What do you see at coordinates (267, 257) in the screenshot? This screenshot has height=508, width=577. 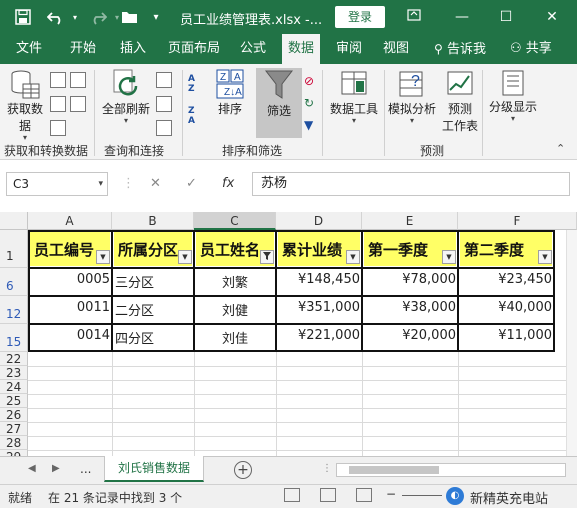 I see `filter-active-icon` at bounding box center [267, 257].